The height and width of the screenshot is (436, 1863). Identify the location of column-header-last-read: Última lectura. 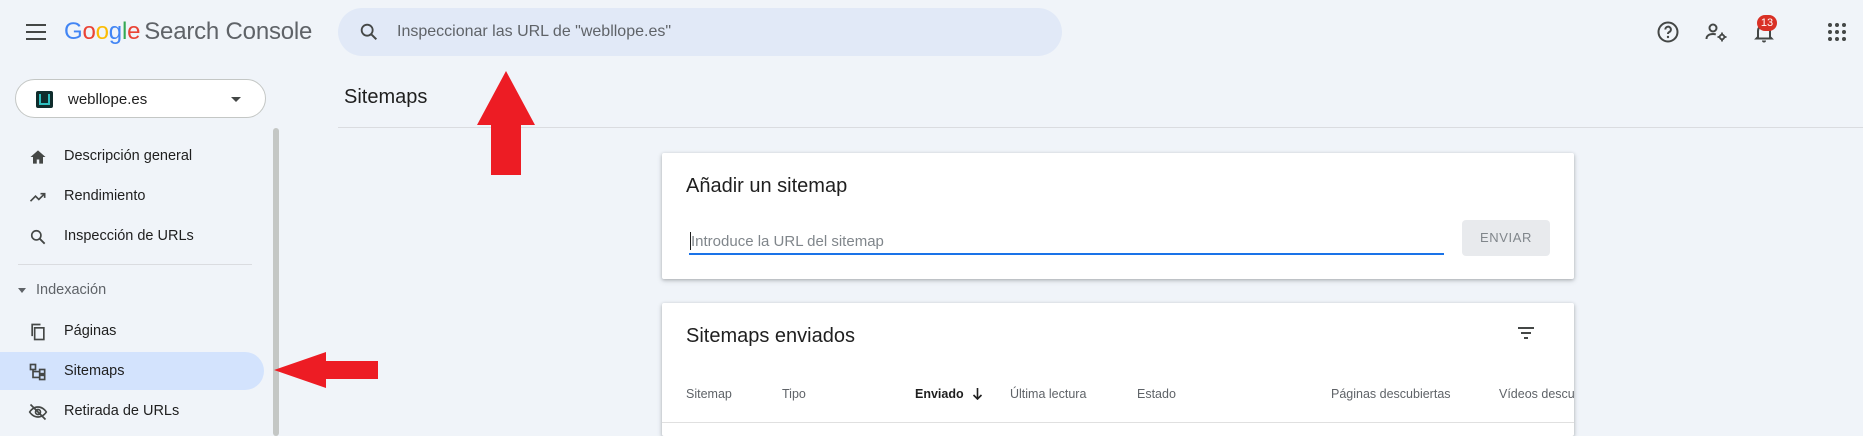
(1048, 394).